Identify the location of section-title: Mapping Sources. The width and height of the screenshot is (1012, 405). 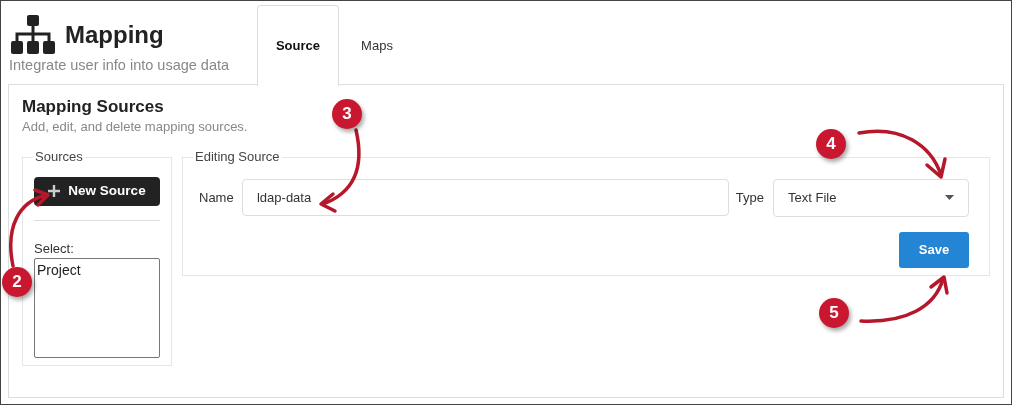
(93, 107).